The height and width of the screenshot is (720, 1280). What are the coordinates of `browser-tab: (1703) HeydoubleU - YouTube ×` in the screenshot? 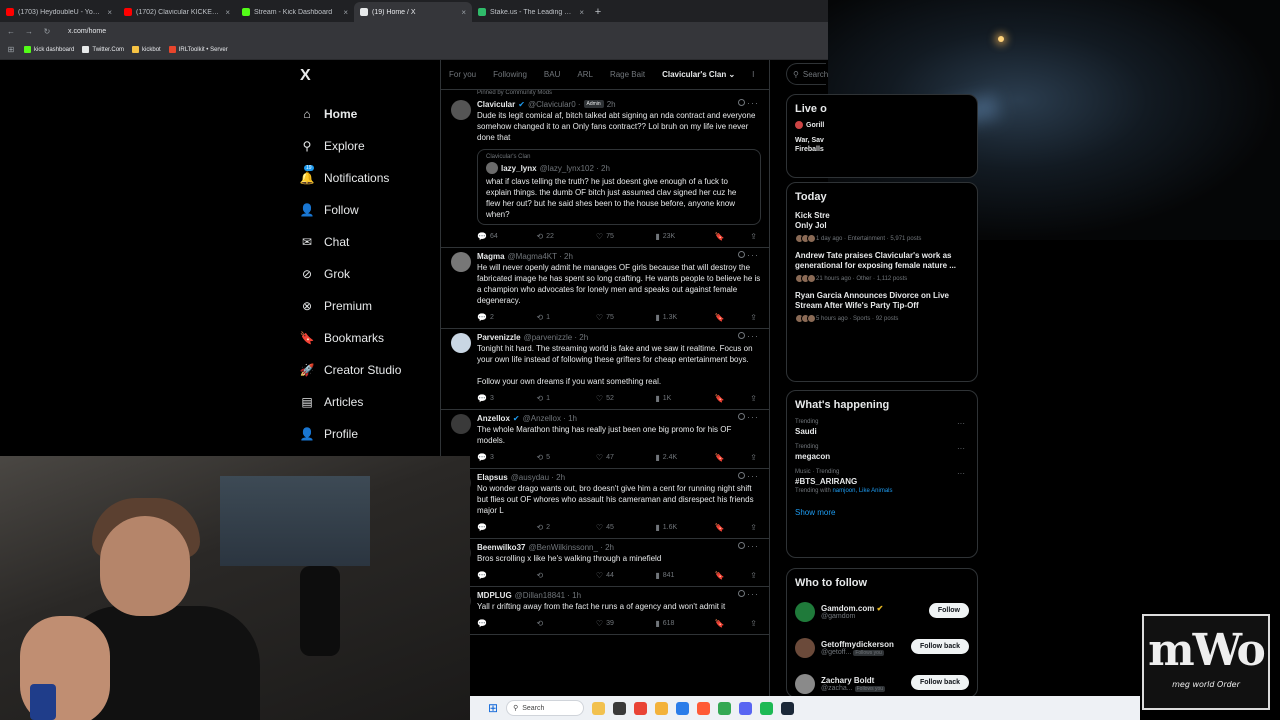 It's located at (59, 12).